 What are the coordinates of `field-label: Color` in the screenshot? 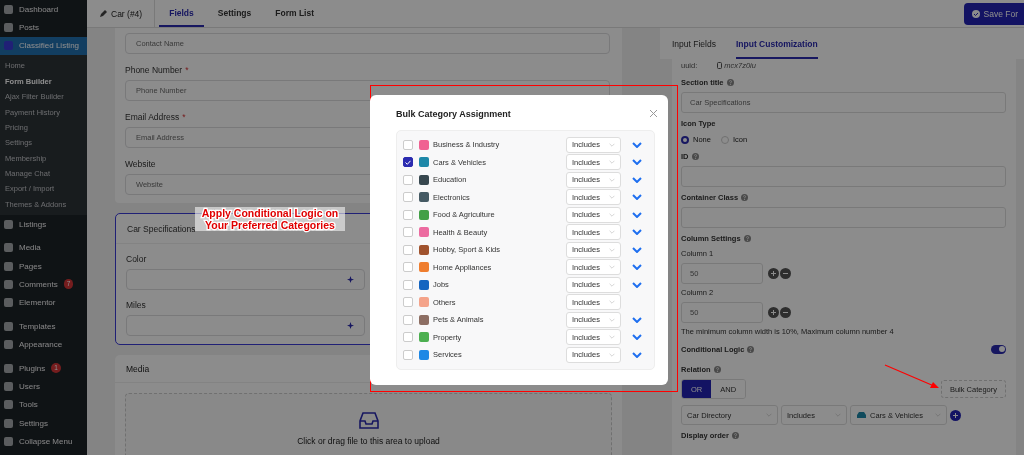 It's located at (136, 259).